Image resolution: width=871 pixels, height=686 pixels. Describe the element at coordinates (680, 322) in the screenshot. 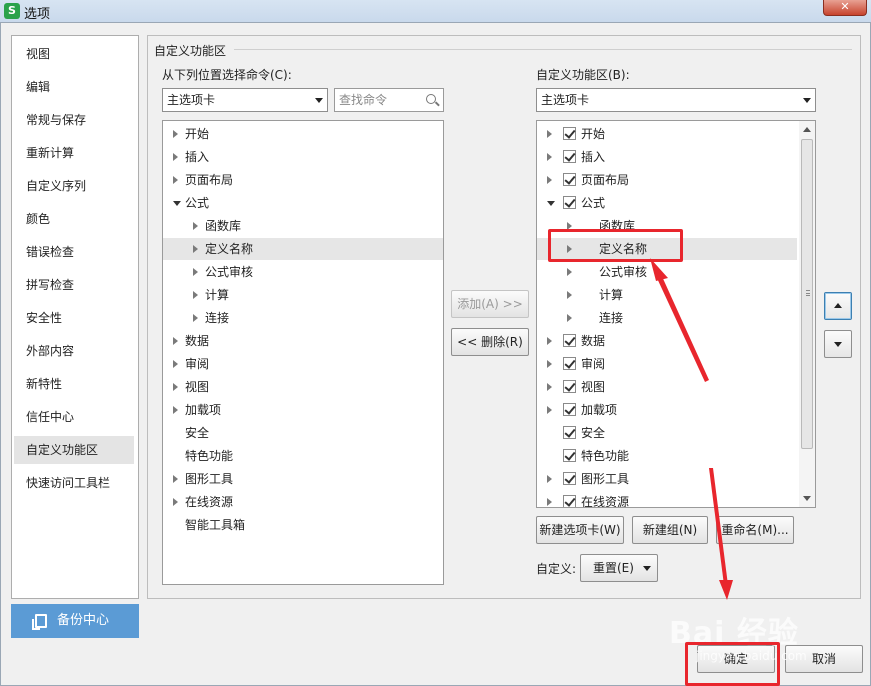

I see `arrow-to-define-name` at that location.